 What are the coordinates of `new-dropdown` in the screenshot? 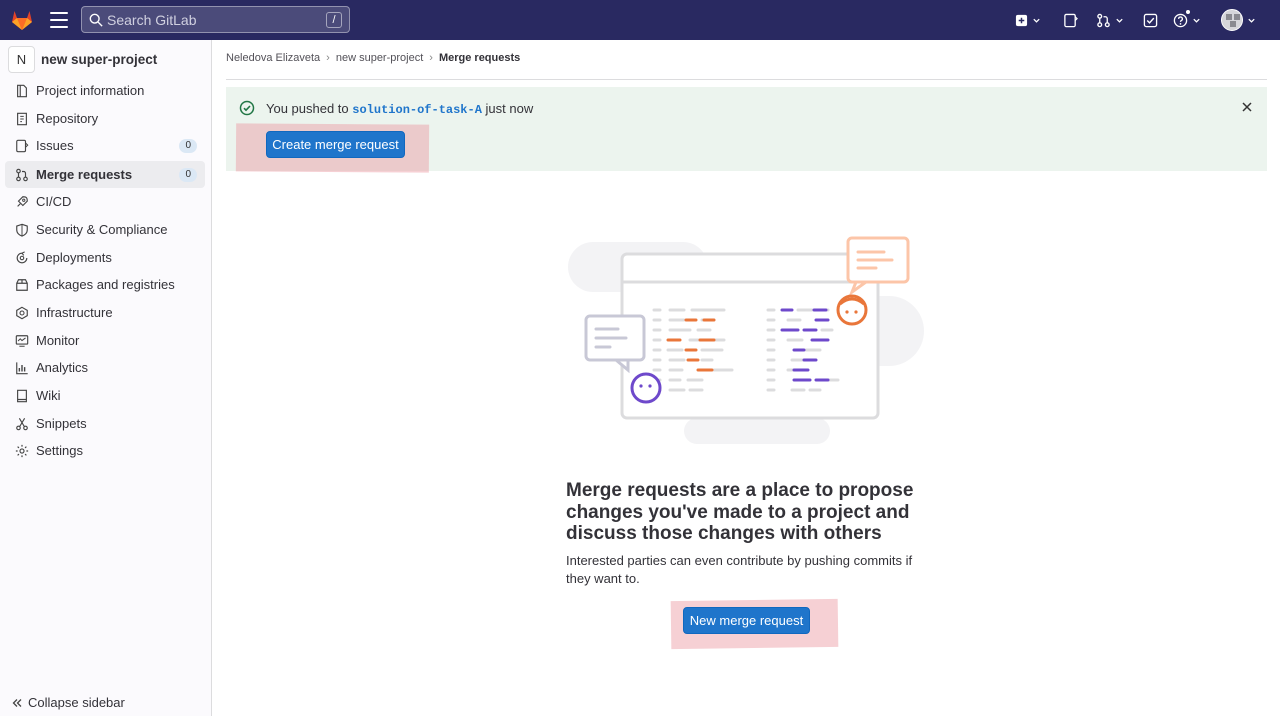 It's located at (1028, 20).